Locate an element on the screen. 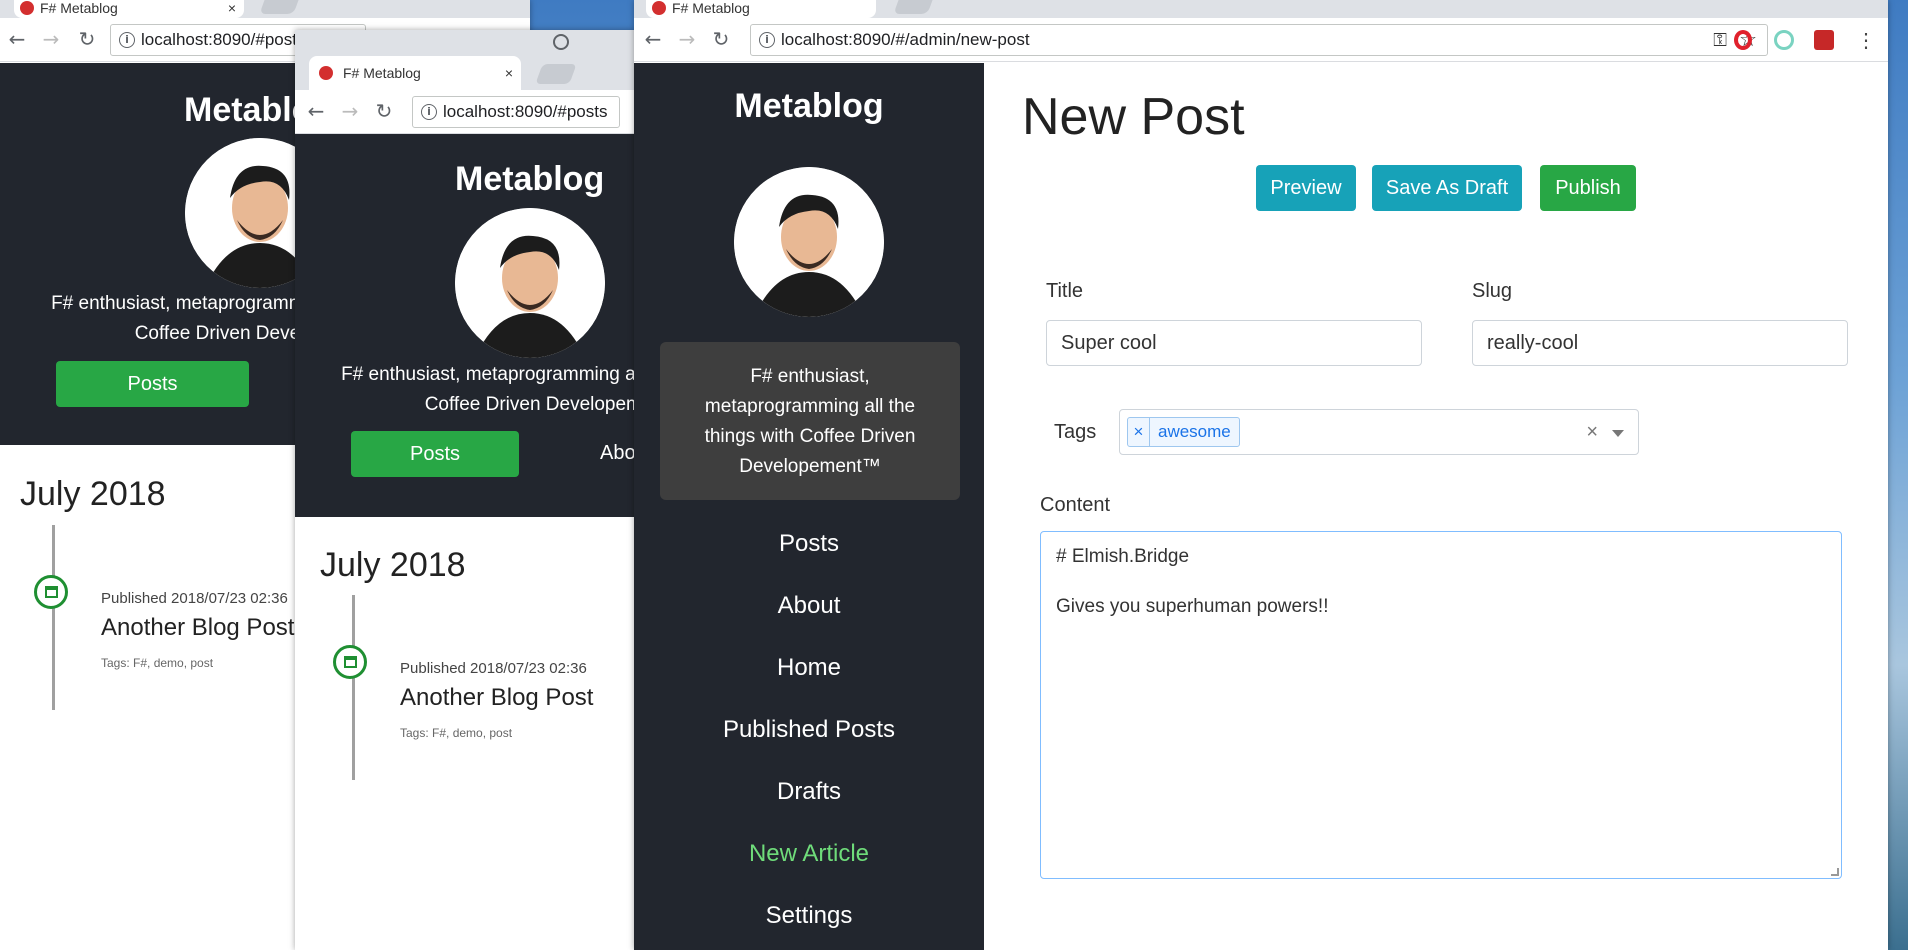  menu-icon: ⋮ is located at coordinates (1866, 40).